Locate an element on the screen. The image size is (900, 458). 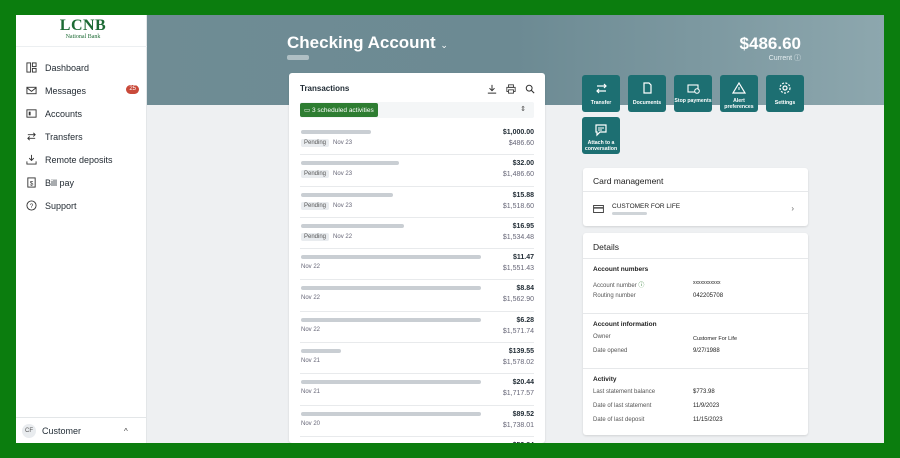
user-name: Customer is located at coordinates (62, 430).